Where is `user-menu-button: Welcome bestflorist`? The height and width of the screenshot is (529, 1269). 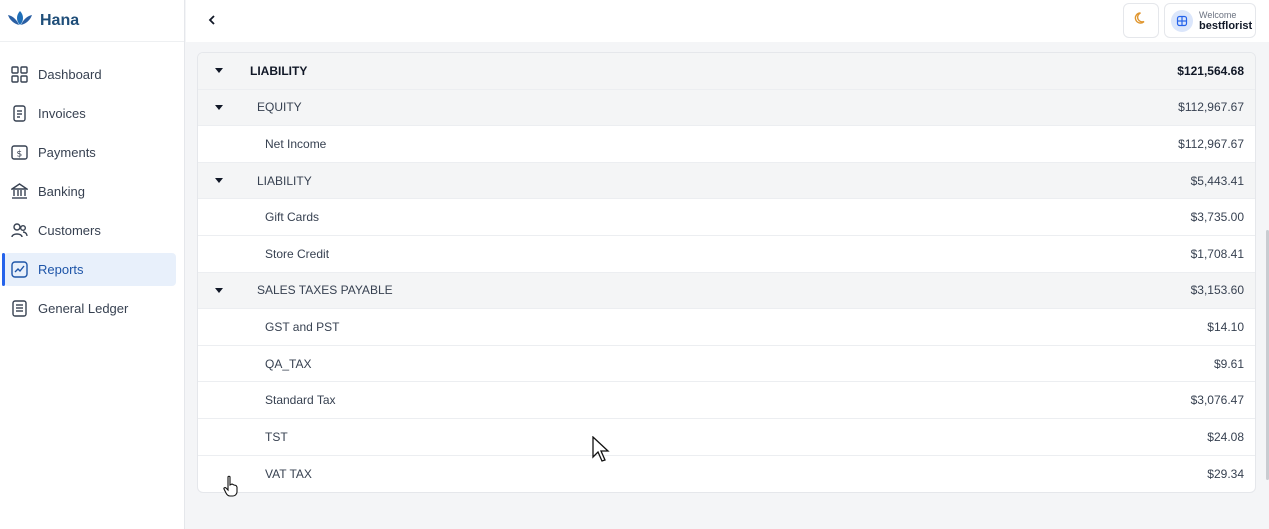 user-menu-button: Welcome bestflorist is located at coordinates (1210, 20).